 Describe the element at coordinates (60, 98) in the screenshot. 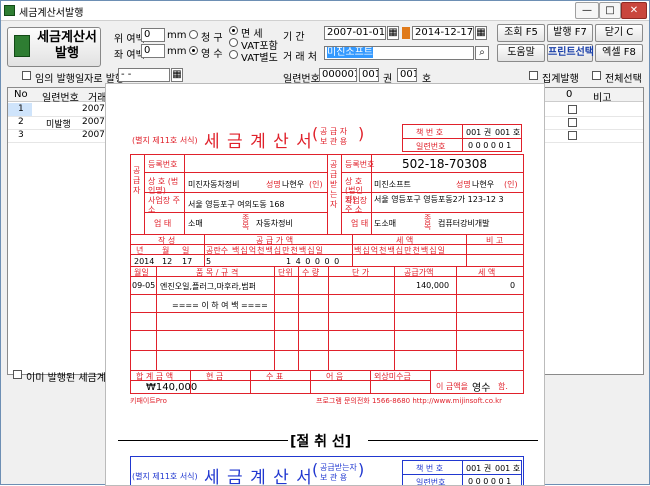

I see `col-serial: 일련번호` at that location.